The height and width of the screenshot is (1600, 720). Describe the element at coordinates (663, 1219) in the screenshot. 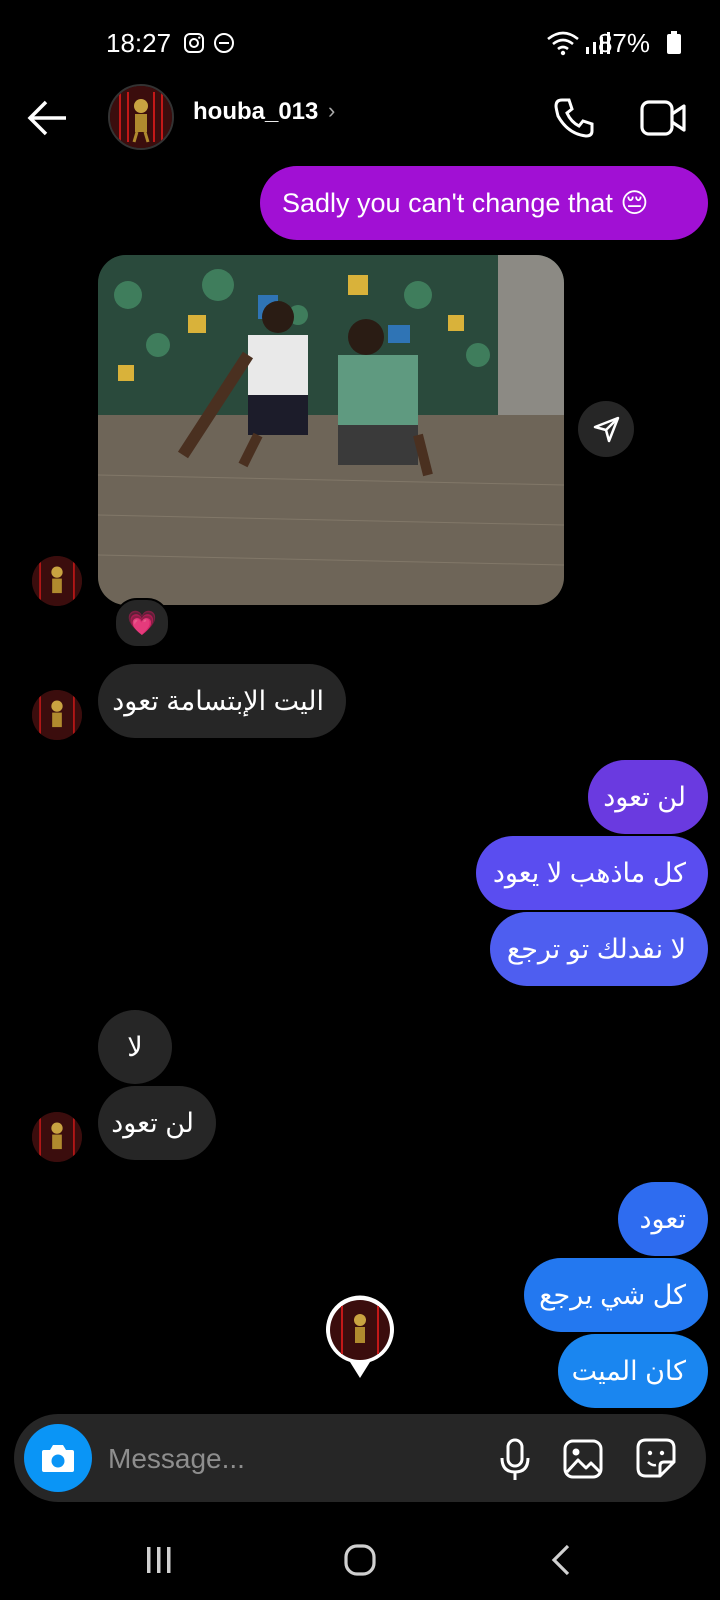

I see `message-outgoing: تعود` at that location.